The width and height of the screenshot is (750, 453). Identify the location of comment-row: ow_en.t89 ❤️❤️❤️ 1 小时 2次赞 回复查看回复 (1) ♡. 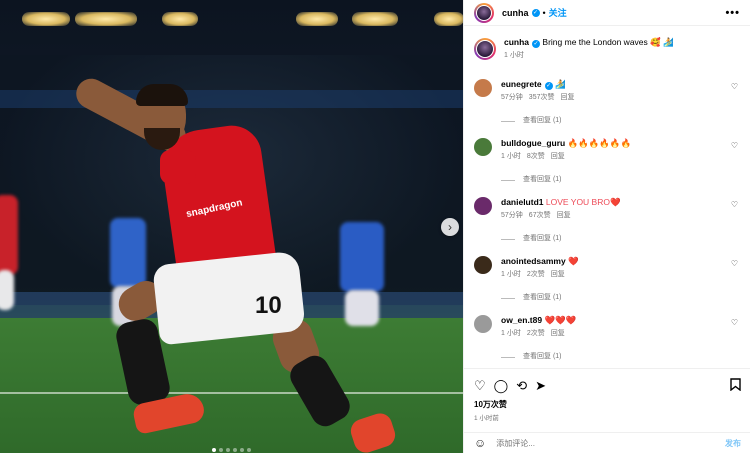
(607, 343).